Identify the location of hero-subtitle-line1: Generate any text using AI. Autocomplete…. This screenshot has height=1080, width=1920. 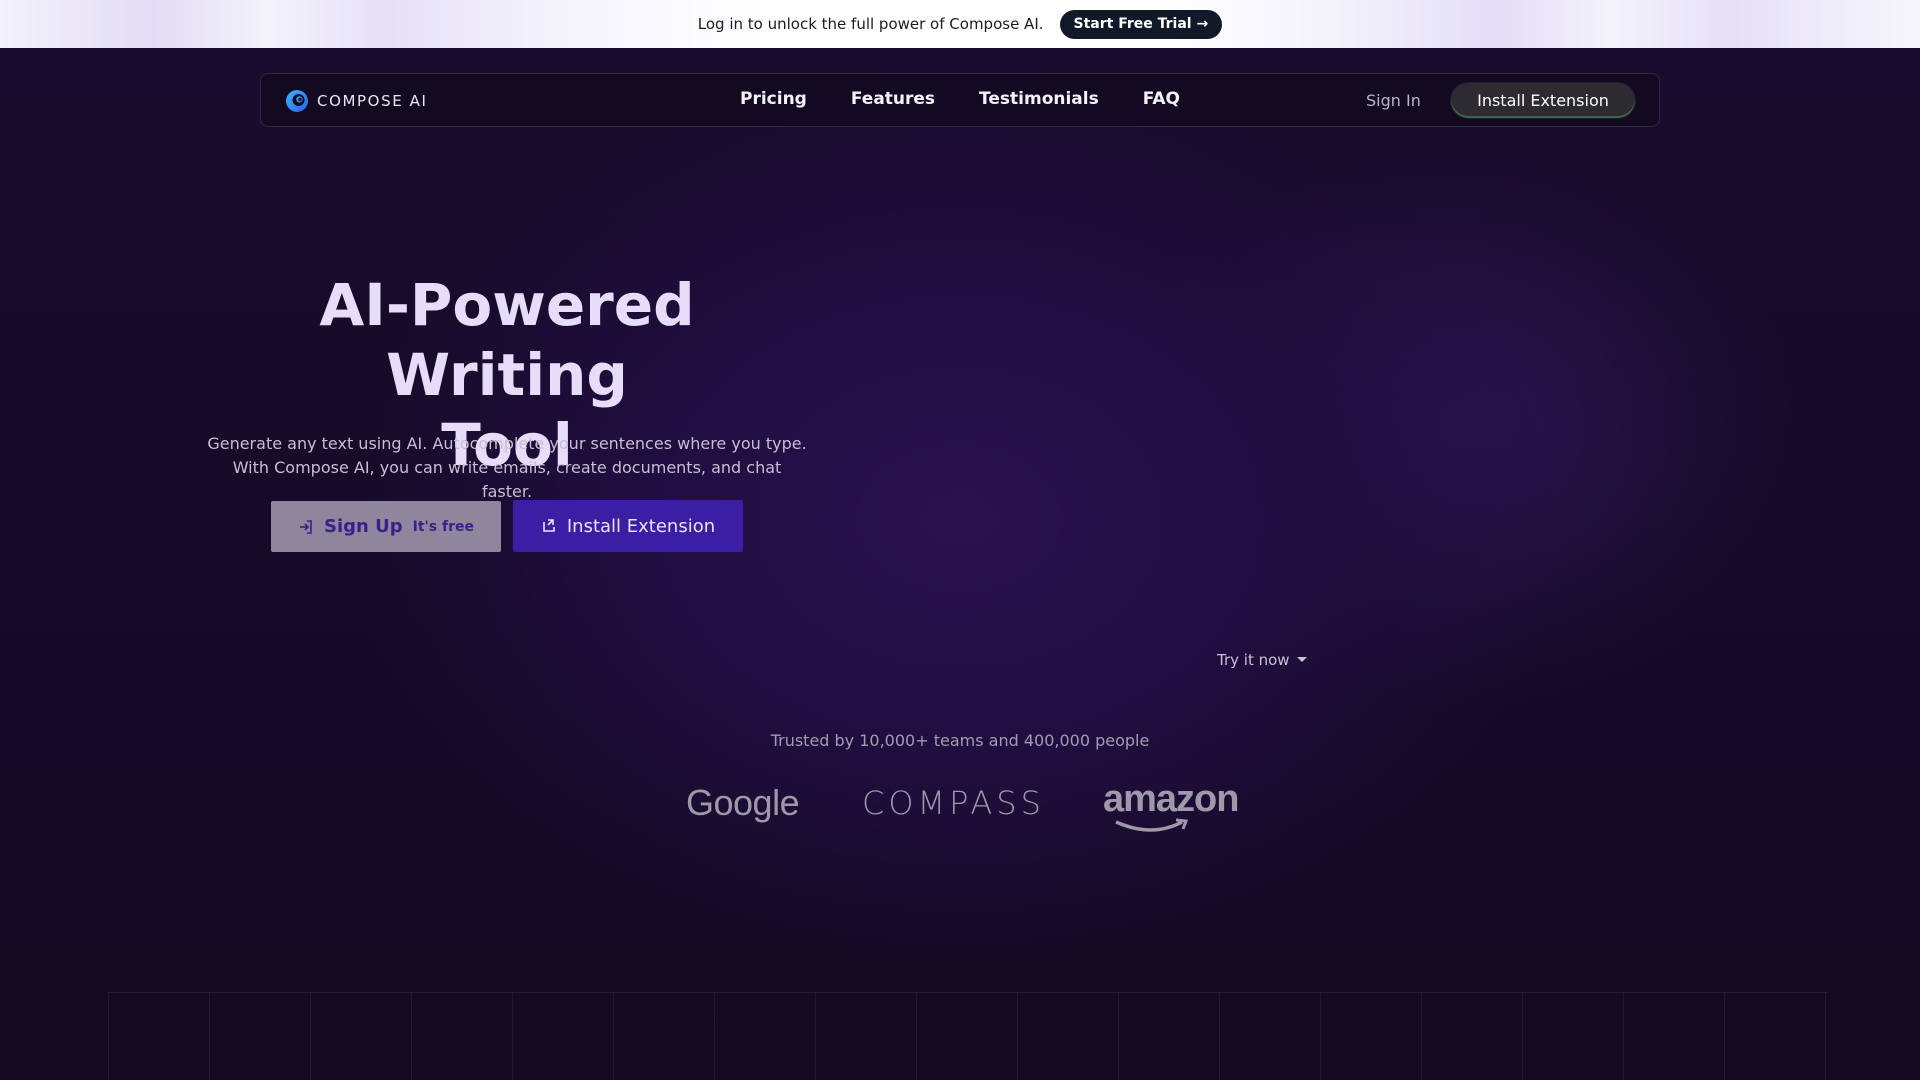
(507, 443).